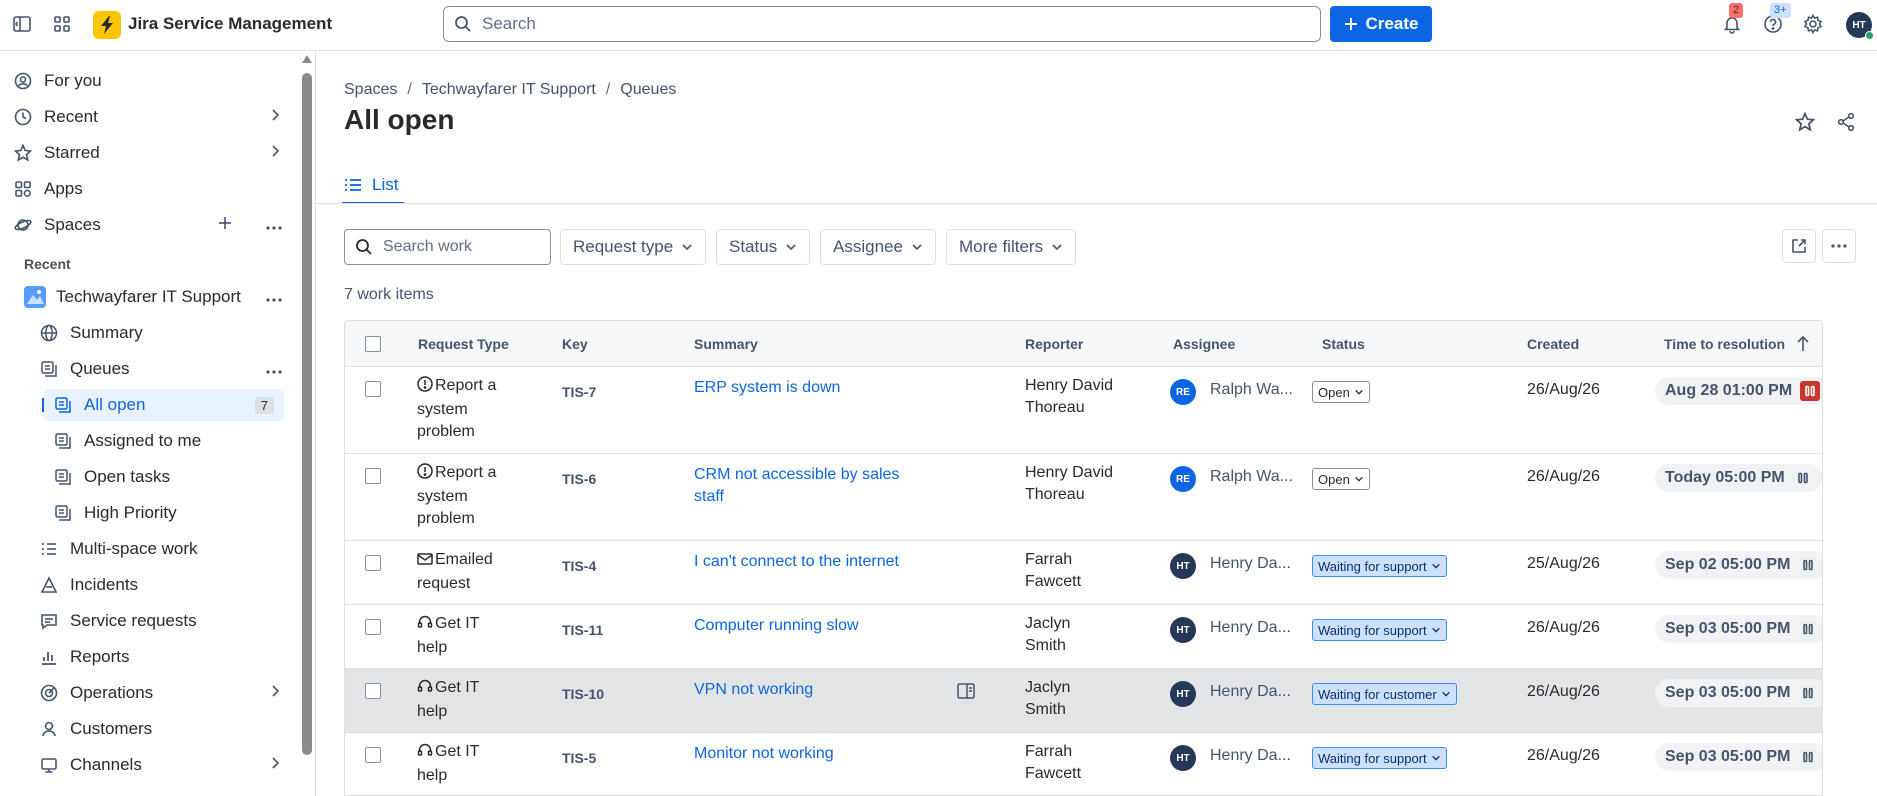  What do you see at coordinates (648, 90) in the screenshot?
I see `breadcrumb-queues: Queues` at bounding box center [648, 90].